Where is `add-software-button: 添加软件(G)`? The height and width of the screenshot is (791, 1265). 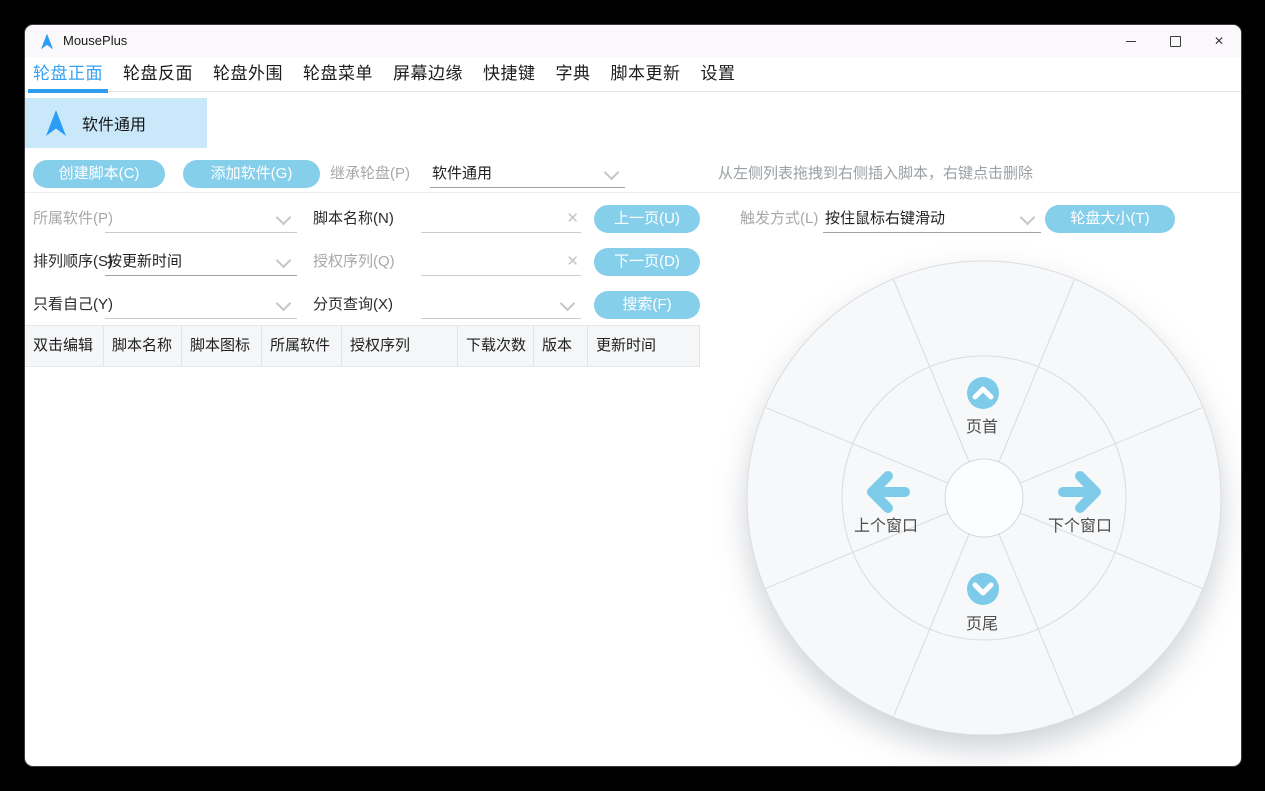 add-software-button: 添加软件(G) is located at coordinates (251, 174).